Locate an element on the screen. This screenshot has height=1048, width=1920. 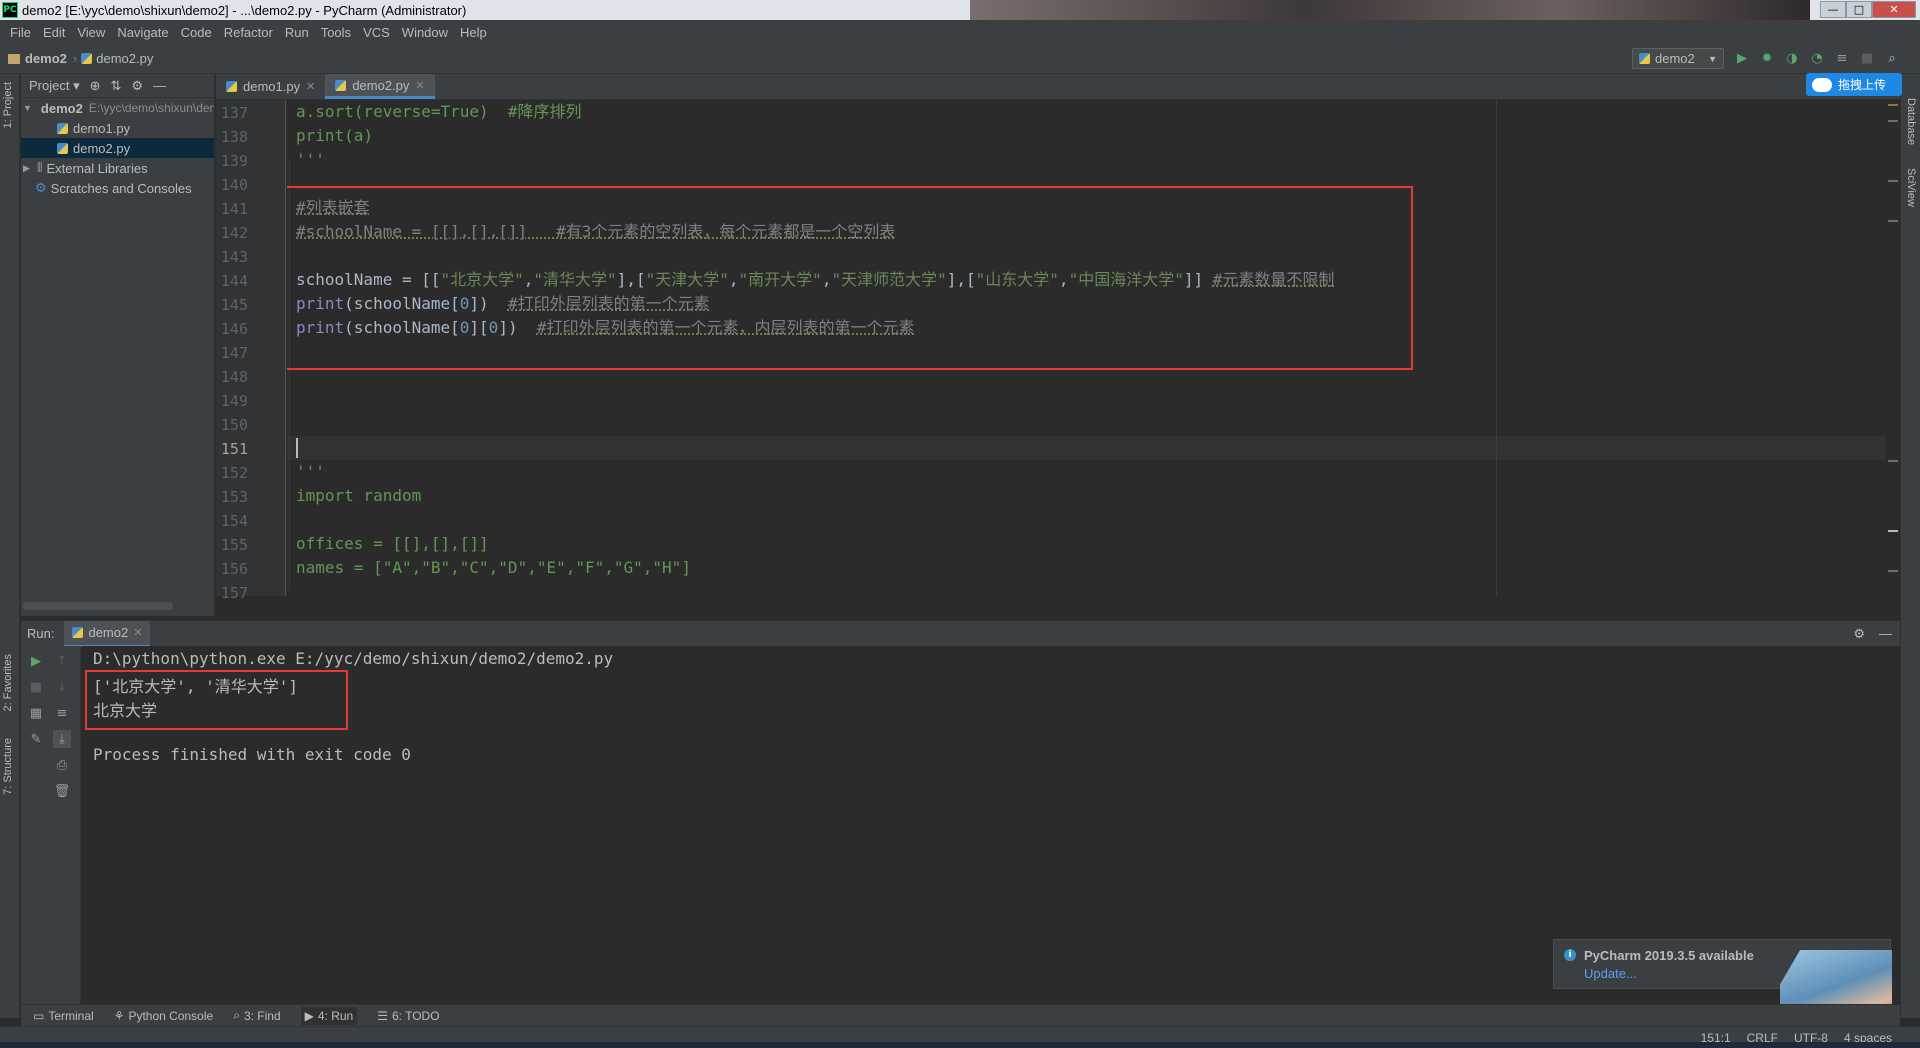
menu-window: Window is located at coordinates (425, 32).